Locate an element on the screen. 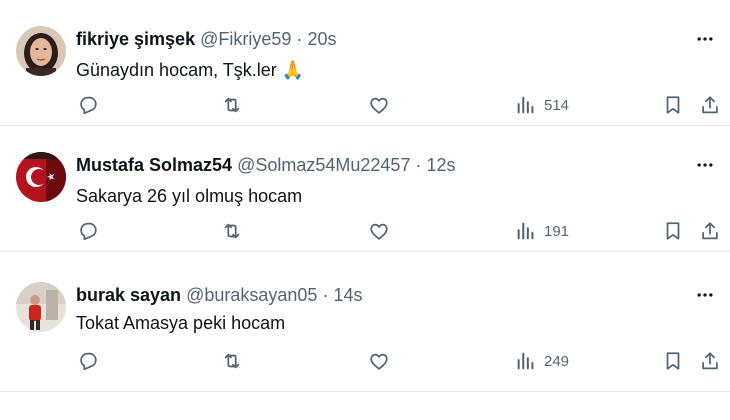 The image size is (730, 420). views-button: 249 is located at coordinates (542, 361).